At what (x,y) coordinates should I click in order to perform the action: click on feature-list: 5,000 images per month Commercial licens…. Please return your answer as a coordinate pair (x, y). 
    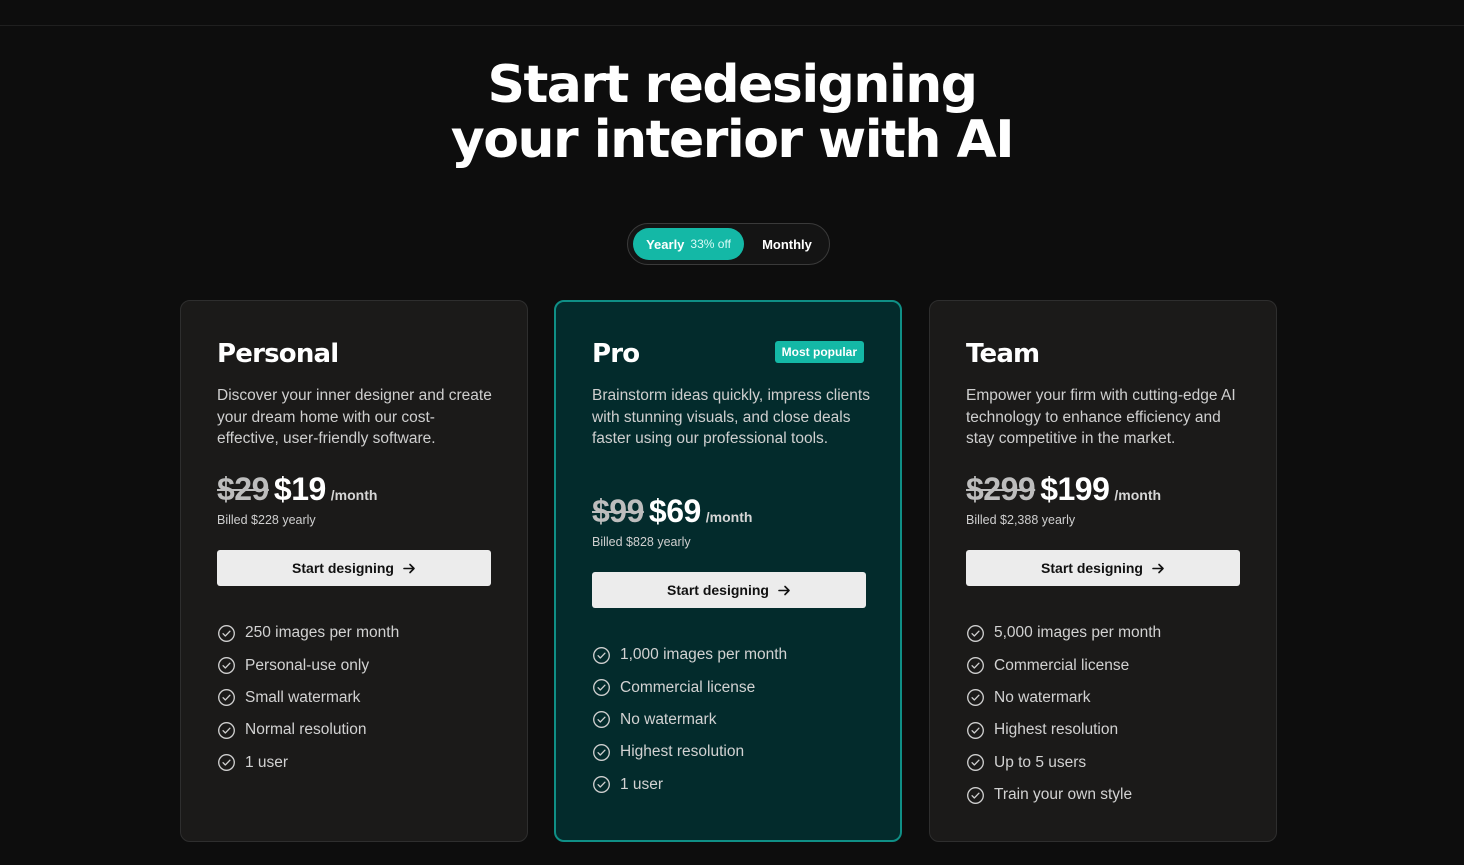
    Looking at the image, I should click on (1063, 714).